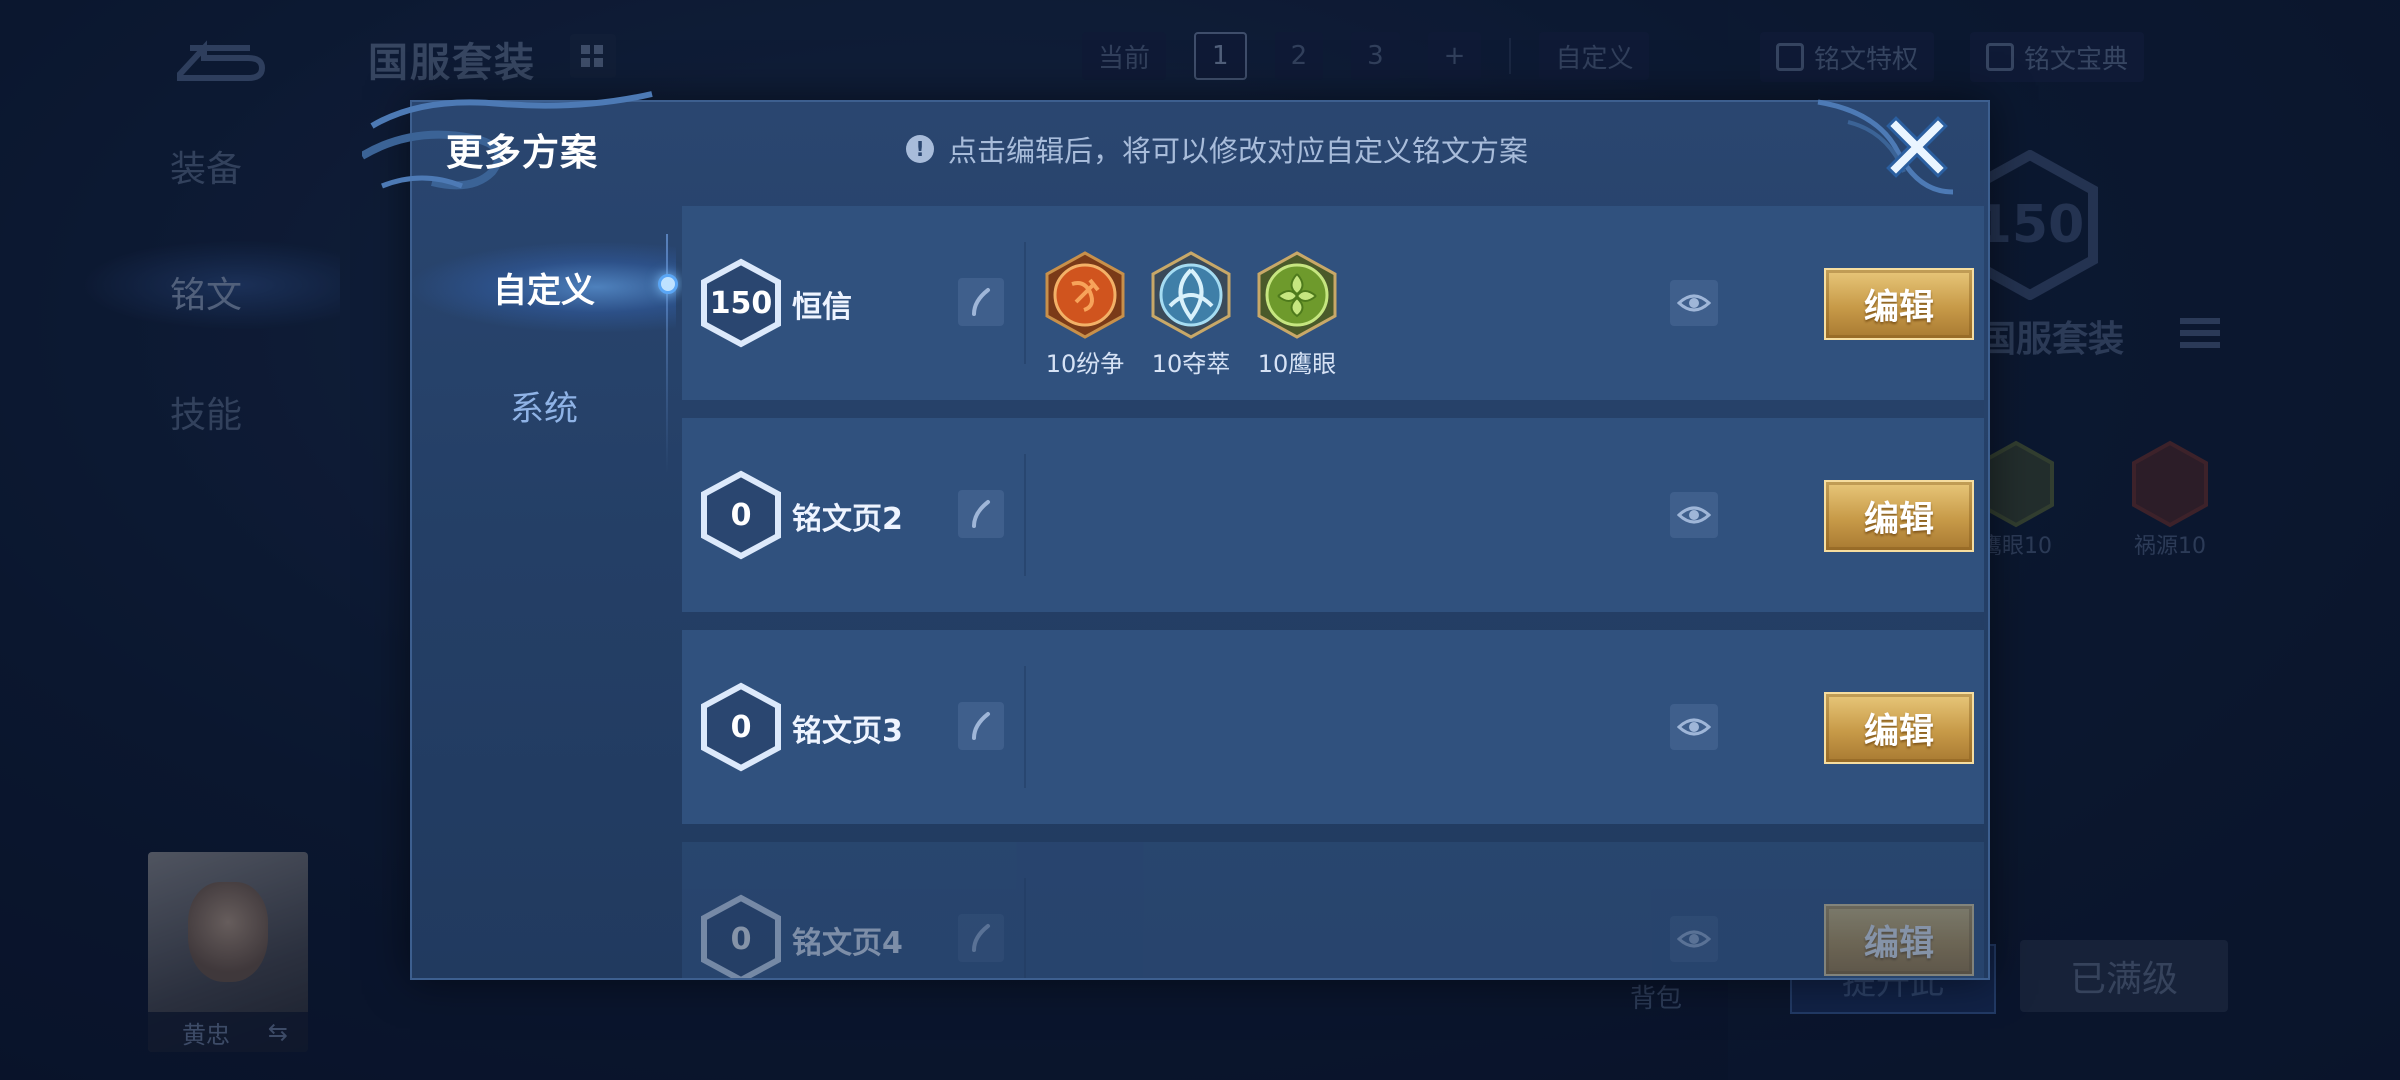 Image resolution: width=2400 pixels, height=1080 pixels. Describe the element at coordinates (2200, 338) in the screenshot. I see `menu-icon` at that location.